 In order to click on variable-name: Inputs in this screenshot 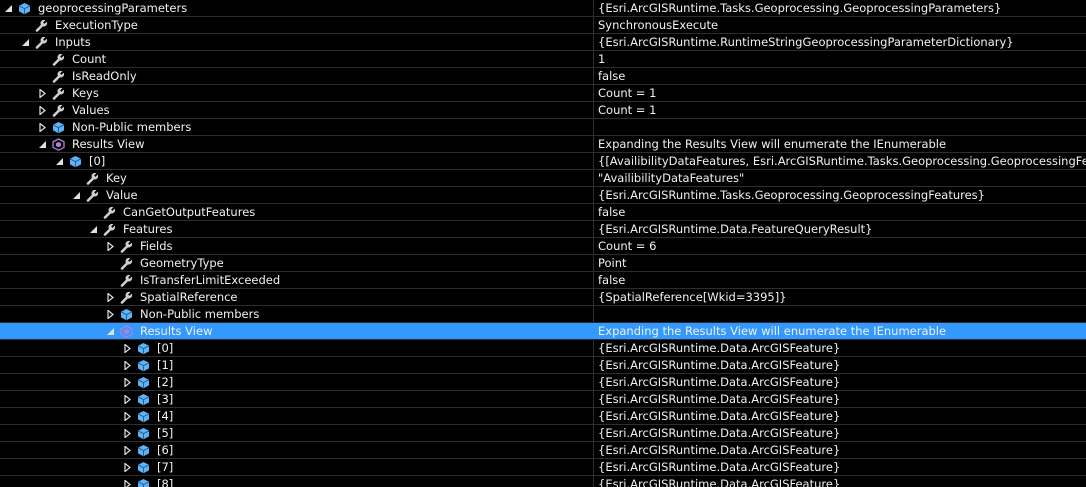, I will do `click(73, 42)`.